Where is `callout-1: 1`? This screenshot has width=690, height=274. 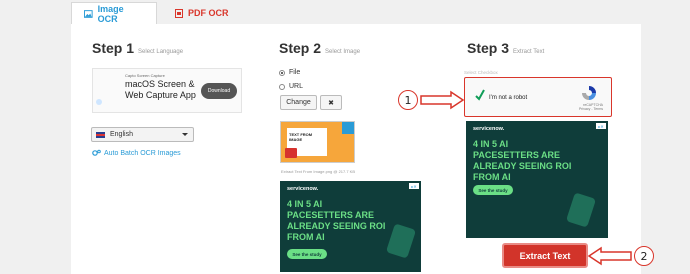 callout-1: 1 is located at coordinates (408, 100).